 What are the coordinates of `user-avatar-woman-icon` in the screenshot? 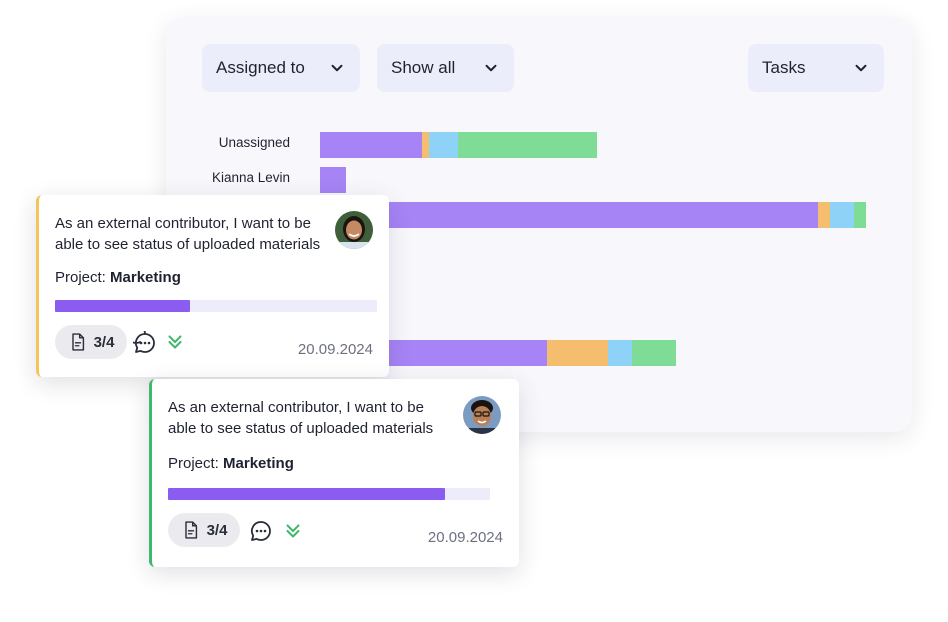 It's located at (354, 230).